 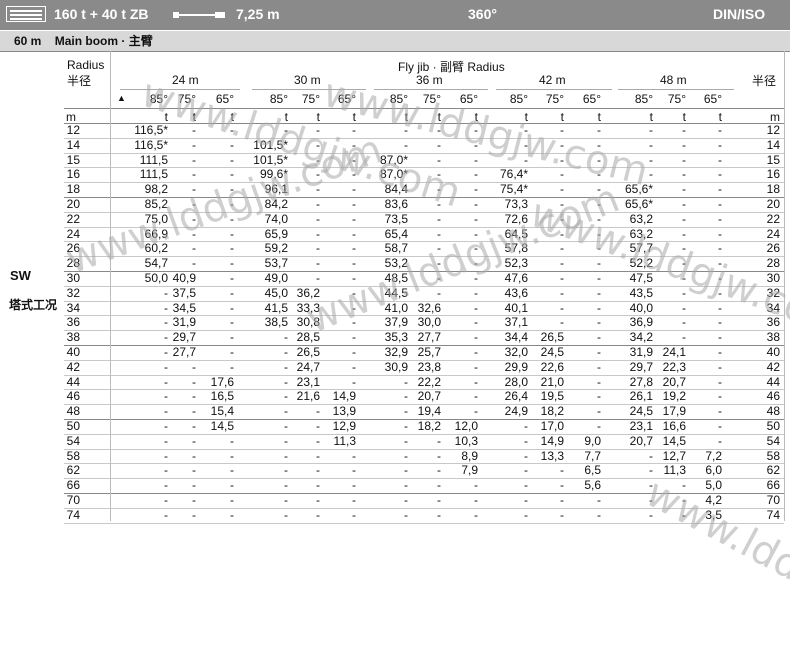 What do you see at coordinates (469, 455) in the screenshot?
I see `load-cell: 8,9` at bounding box center [469, 455].